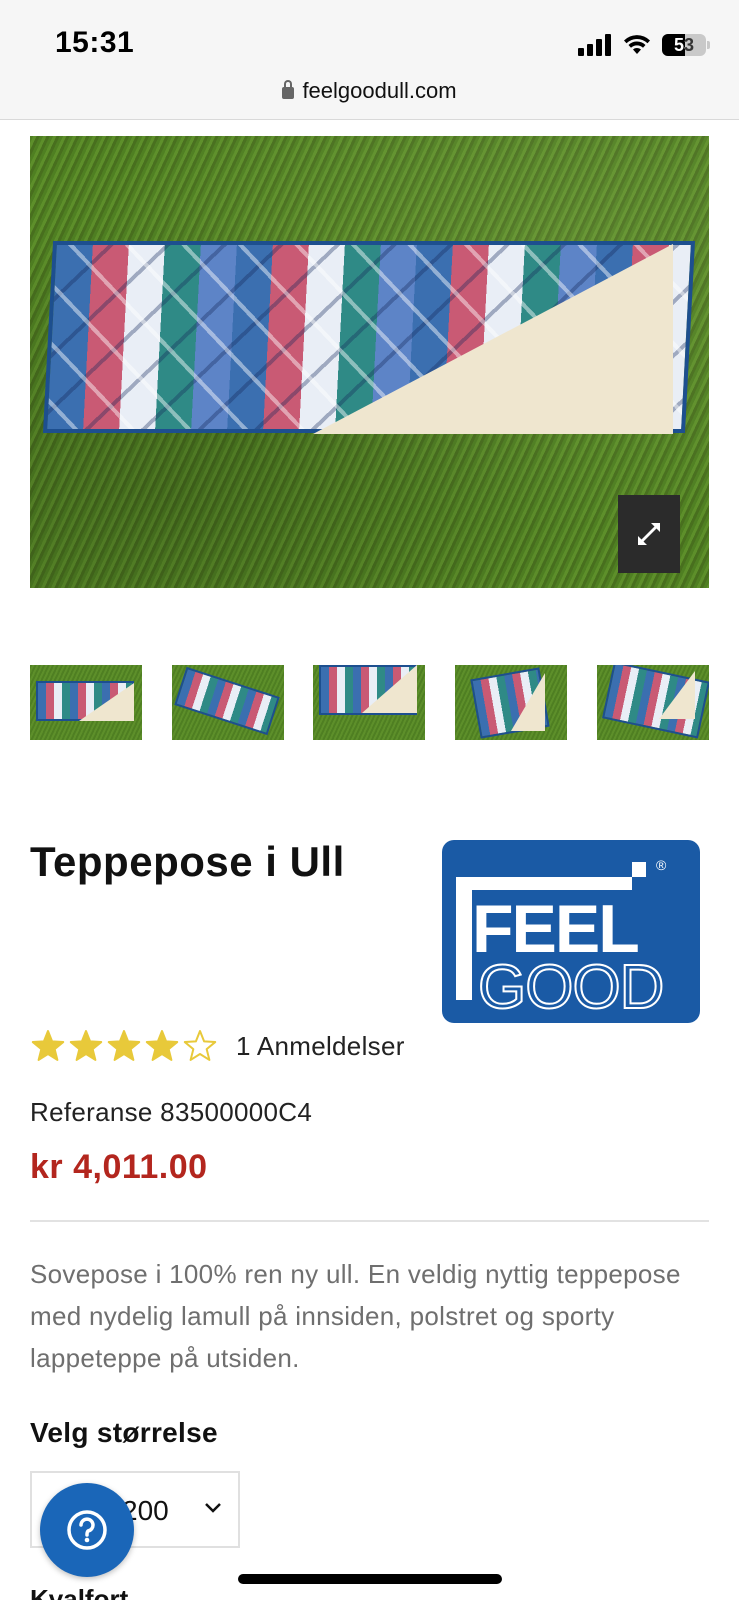 This screenshot has width=739, height=1600. I want to click on brand-logo: FEEL GOOD ®, so click(571, 931).